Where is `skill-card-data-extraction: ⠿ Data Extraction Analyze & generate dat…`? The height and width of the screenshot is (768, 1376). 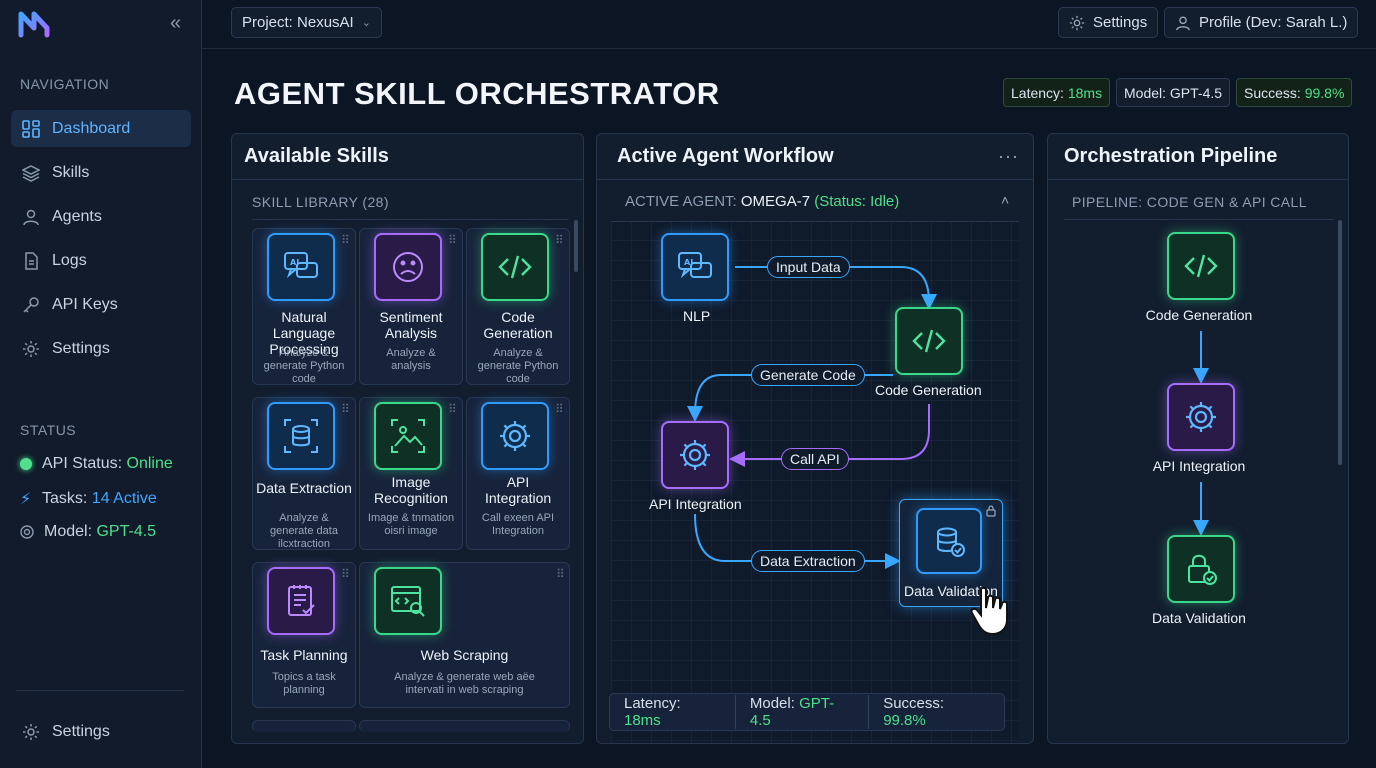 skill-card-data-extraction: ⠿ Data Extraction Analyze & generate dat… is located at coordinates (304, 473).